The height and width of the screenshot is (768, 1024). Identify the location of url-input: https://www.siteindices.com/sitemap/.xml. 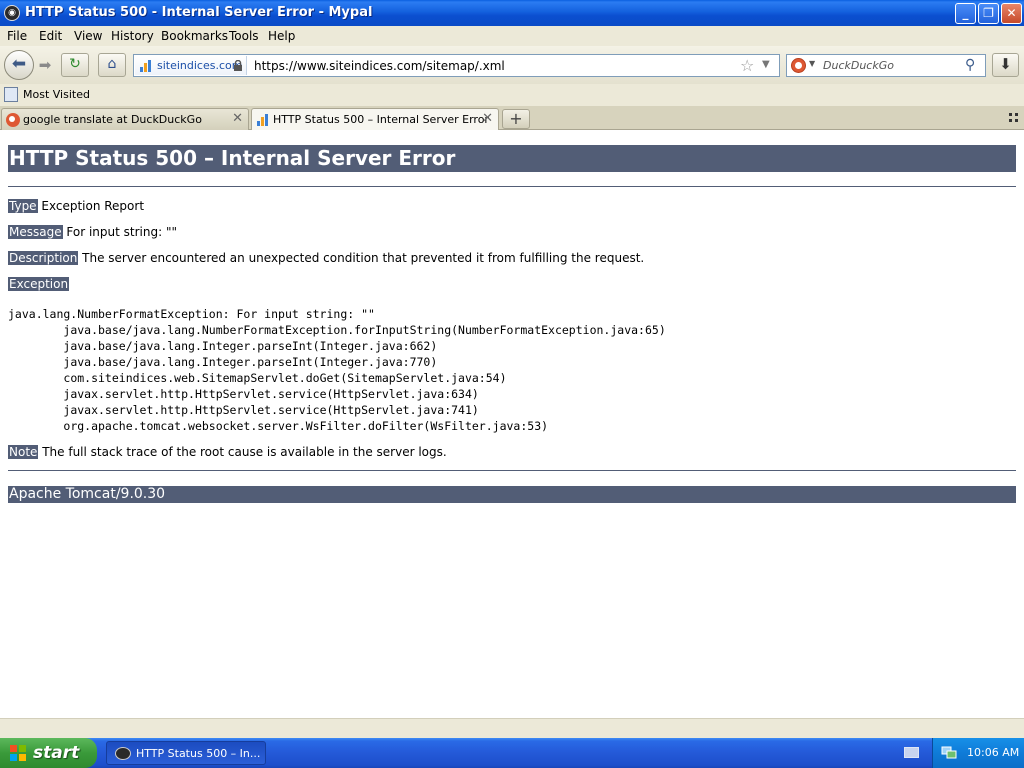
(379, 66).